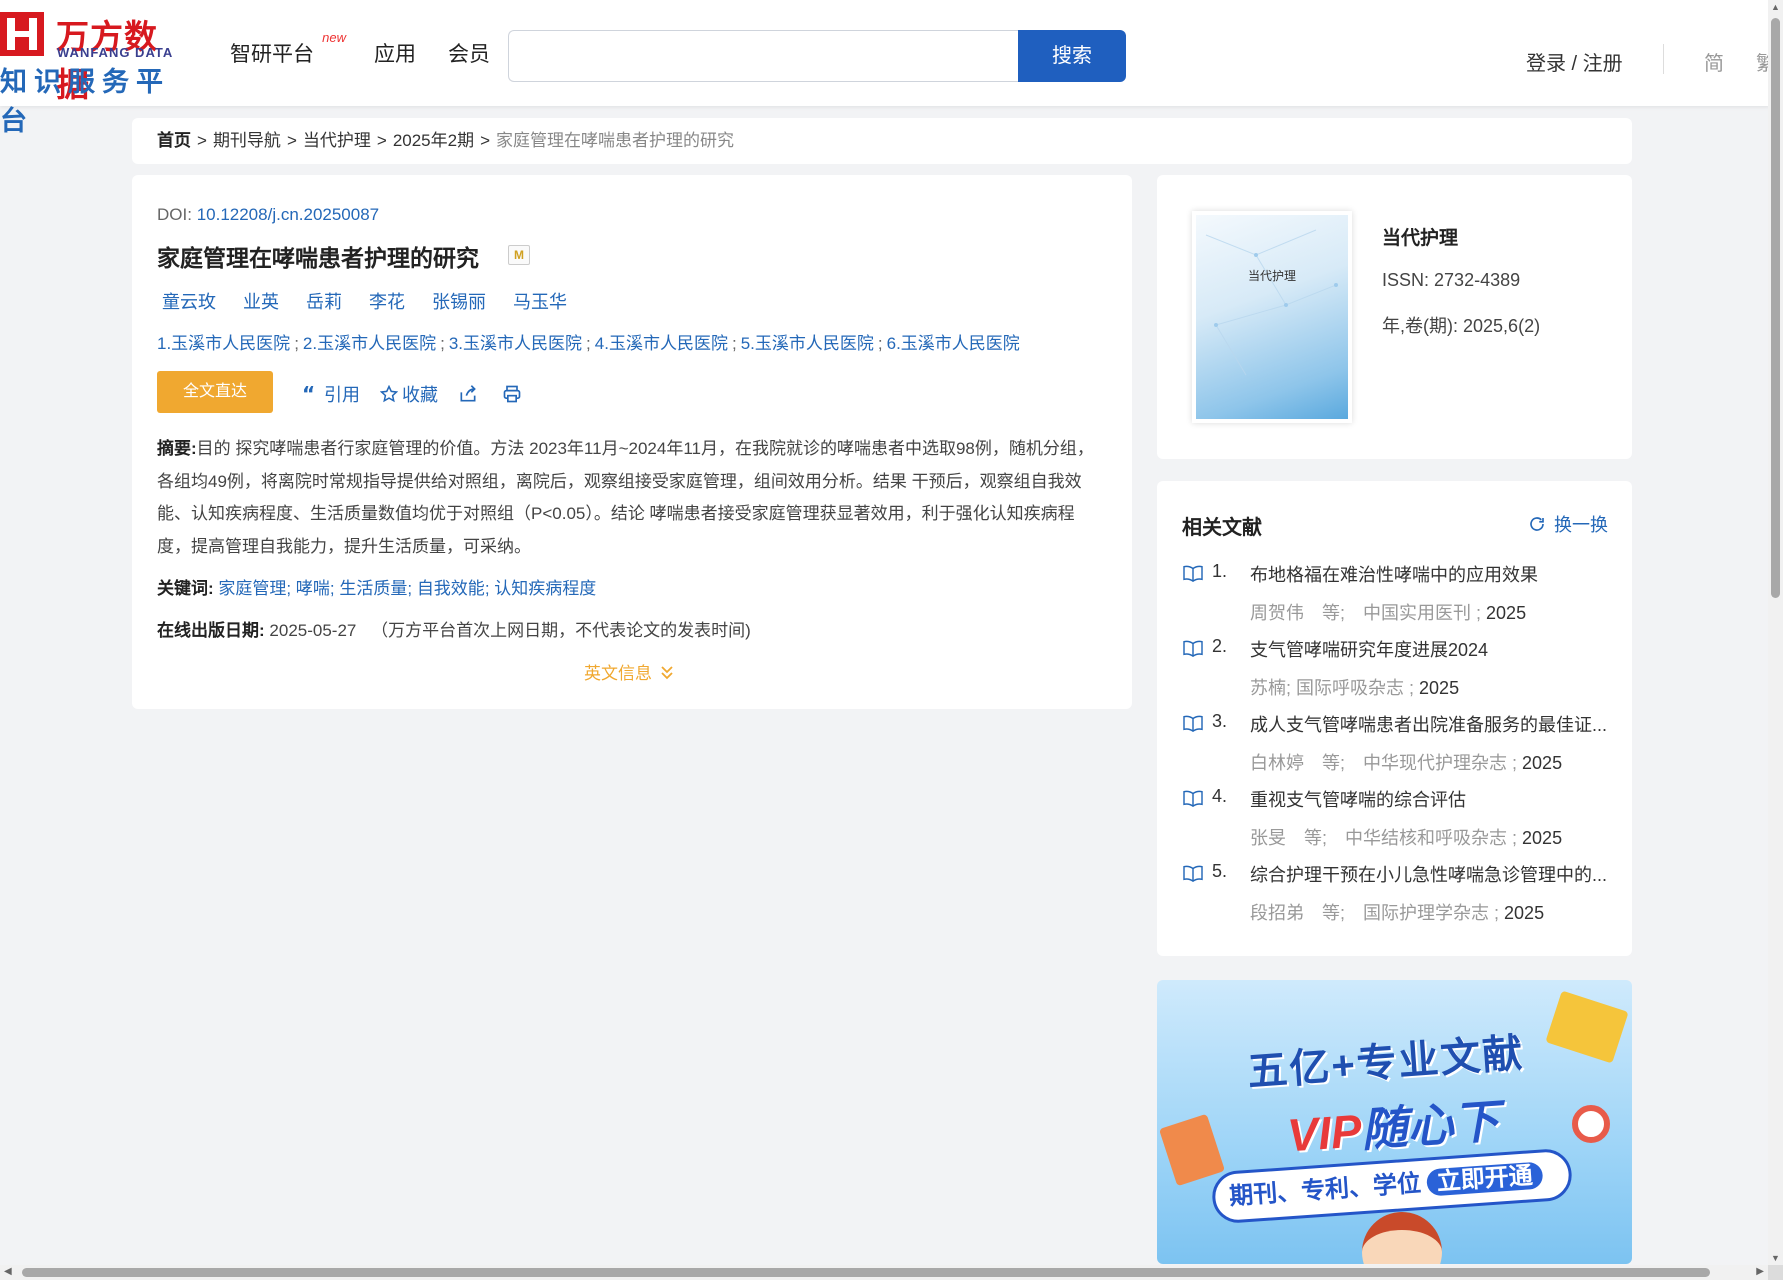  What do you see at coordinates (1397, 673) in the screenshot?
I see `list-item: 2. 支气管哮喘研究年度进展2024 苏楠; 国际呼吸杂志 ; 2025` at bounding box center [1397, 673].